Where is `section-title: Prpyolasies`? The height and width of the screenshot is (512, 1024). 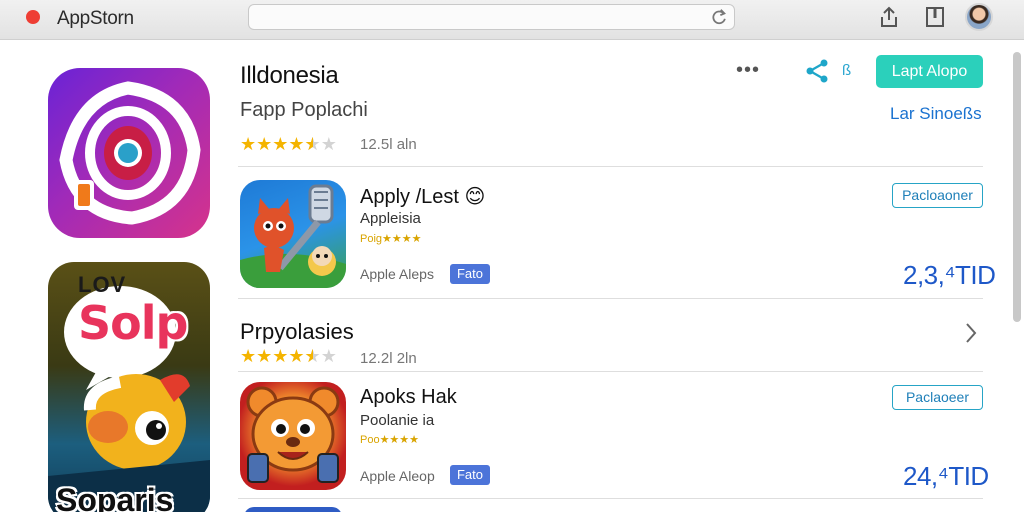
section-title: Prpyolasies is located at coordinates (297, 332).